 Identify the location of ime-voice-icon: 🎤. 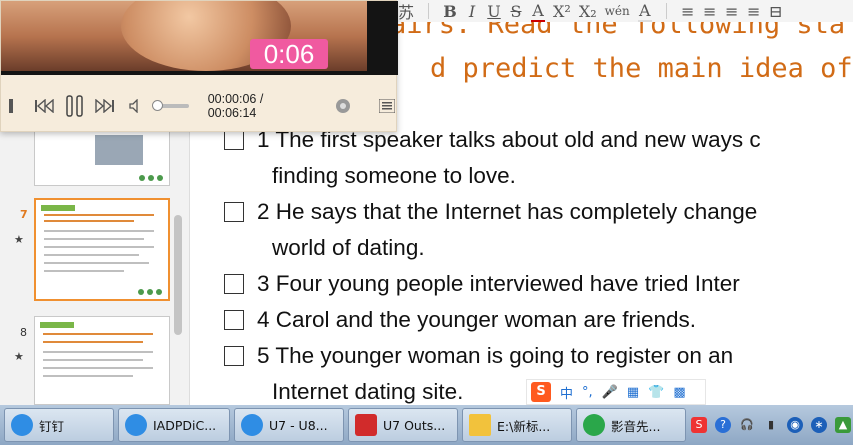
(610, 392).